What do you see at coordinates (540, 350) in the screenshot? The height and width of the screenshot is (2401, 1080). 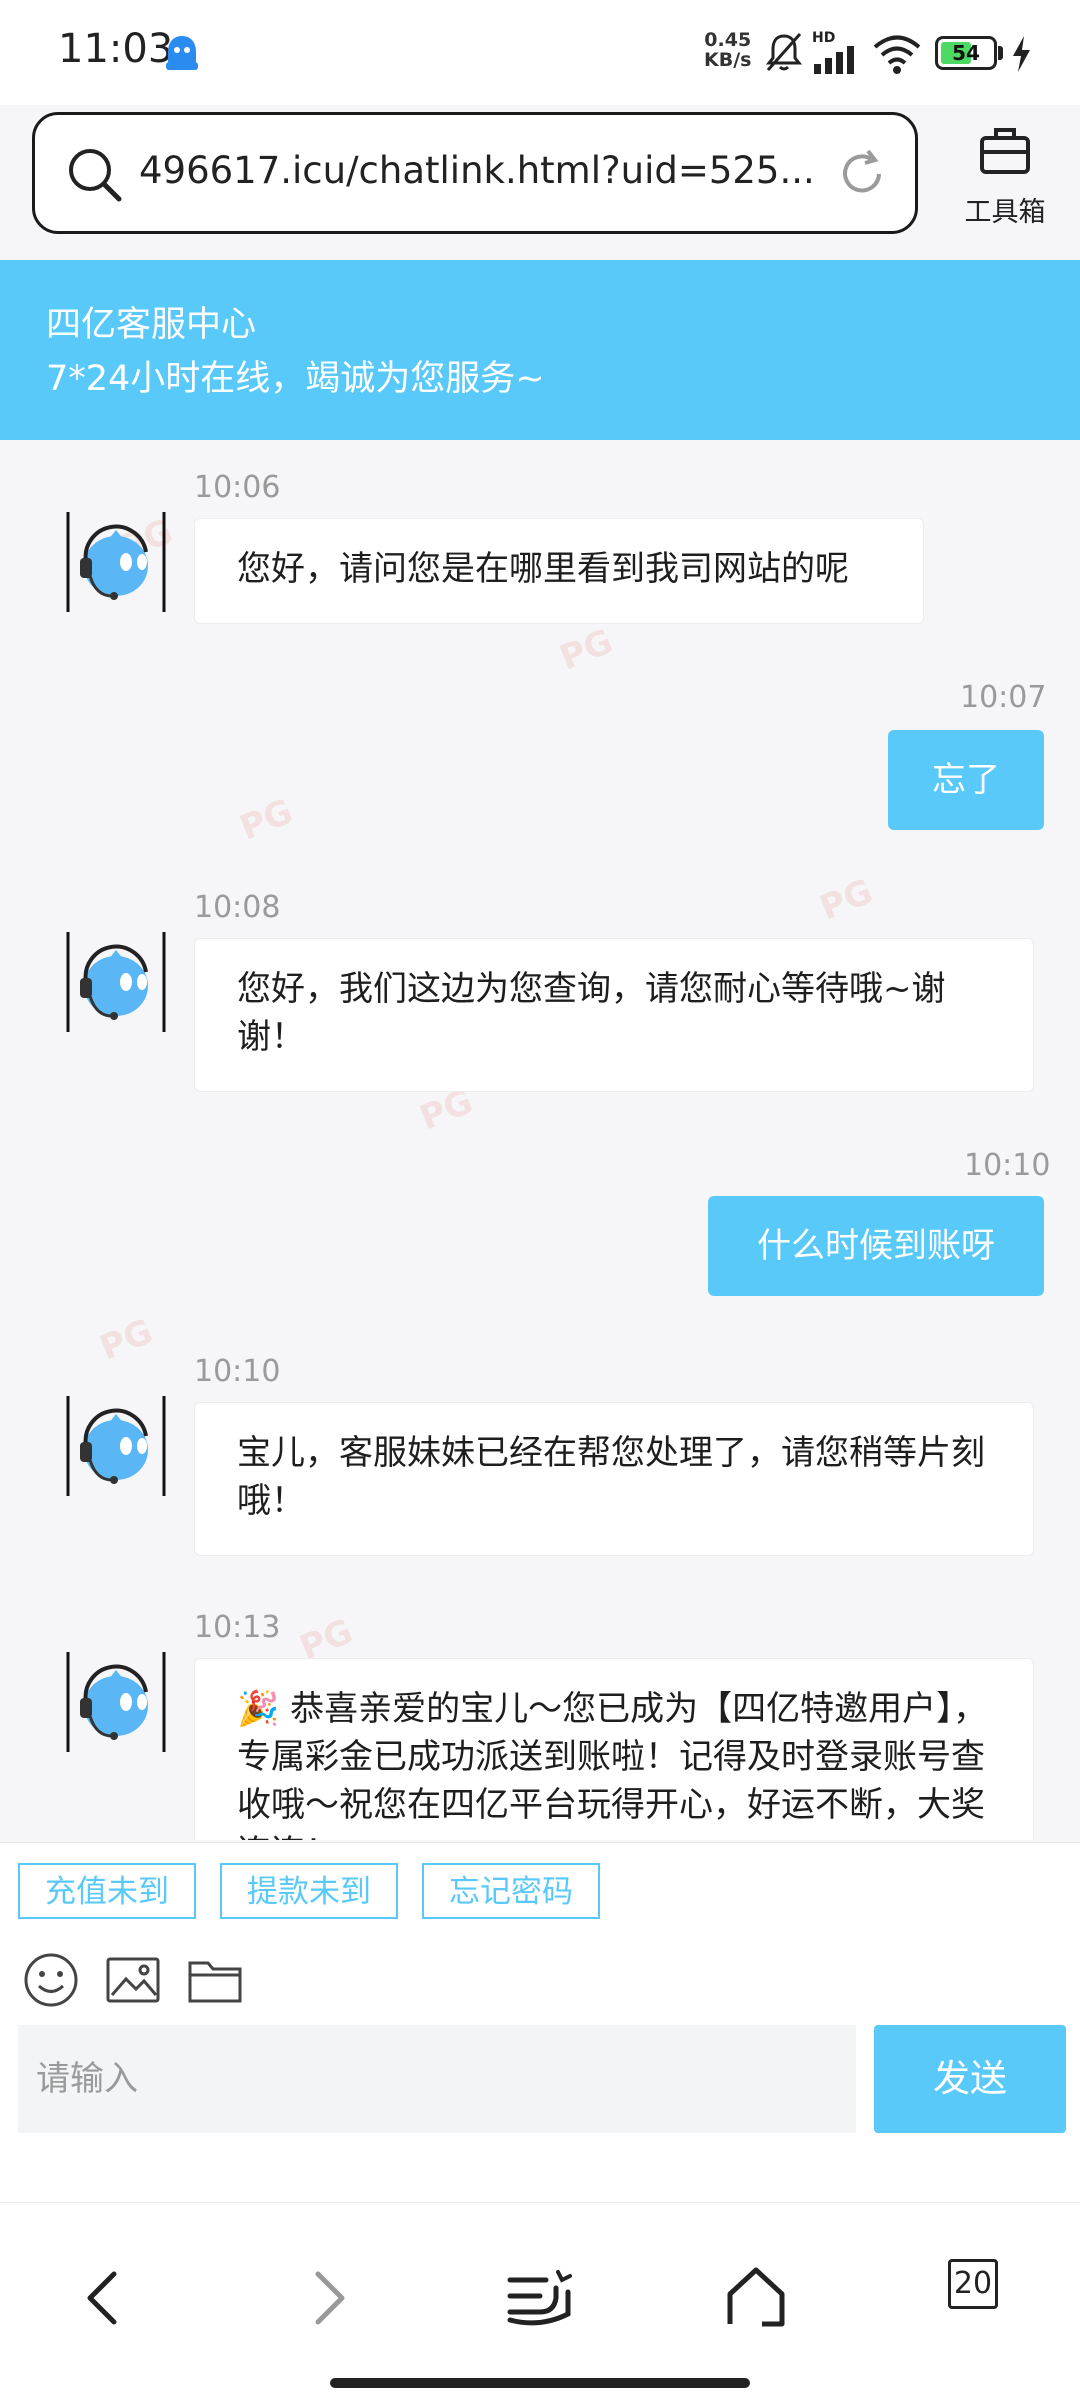 I see `chat-header: 四亿客服中心 7*24小时在线，竭诚为您服务~` at bounding box center [540, 350].